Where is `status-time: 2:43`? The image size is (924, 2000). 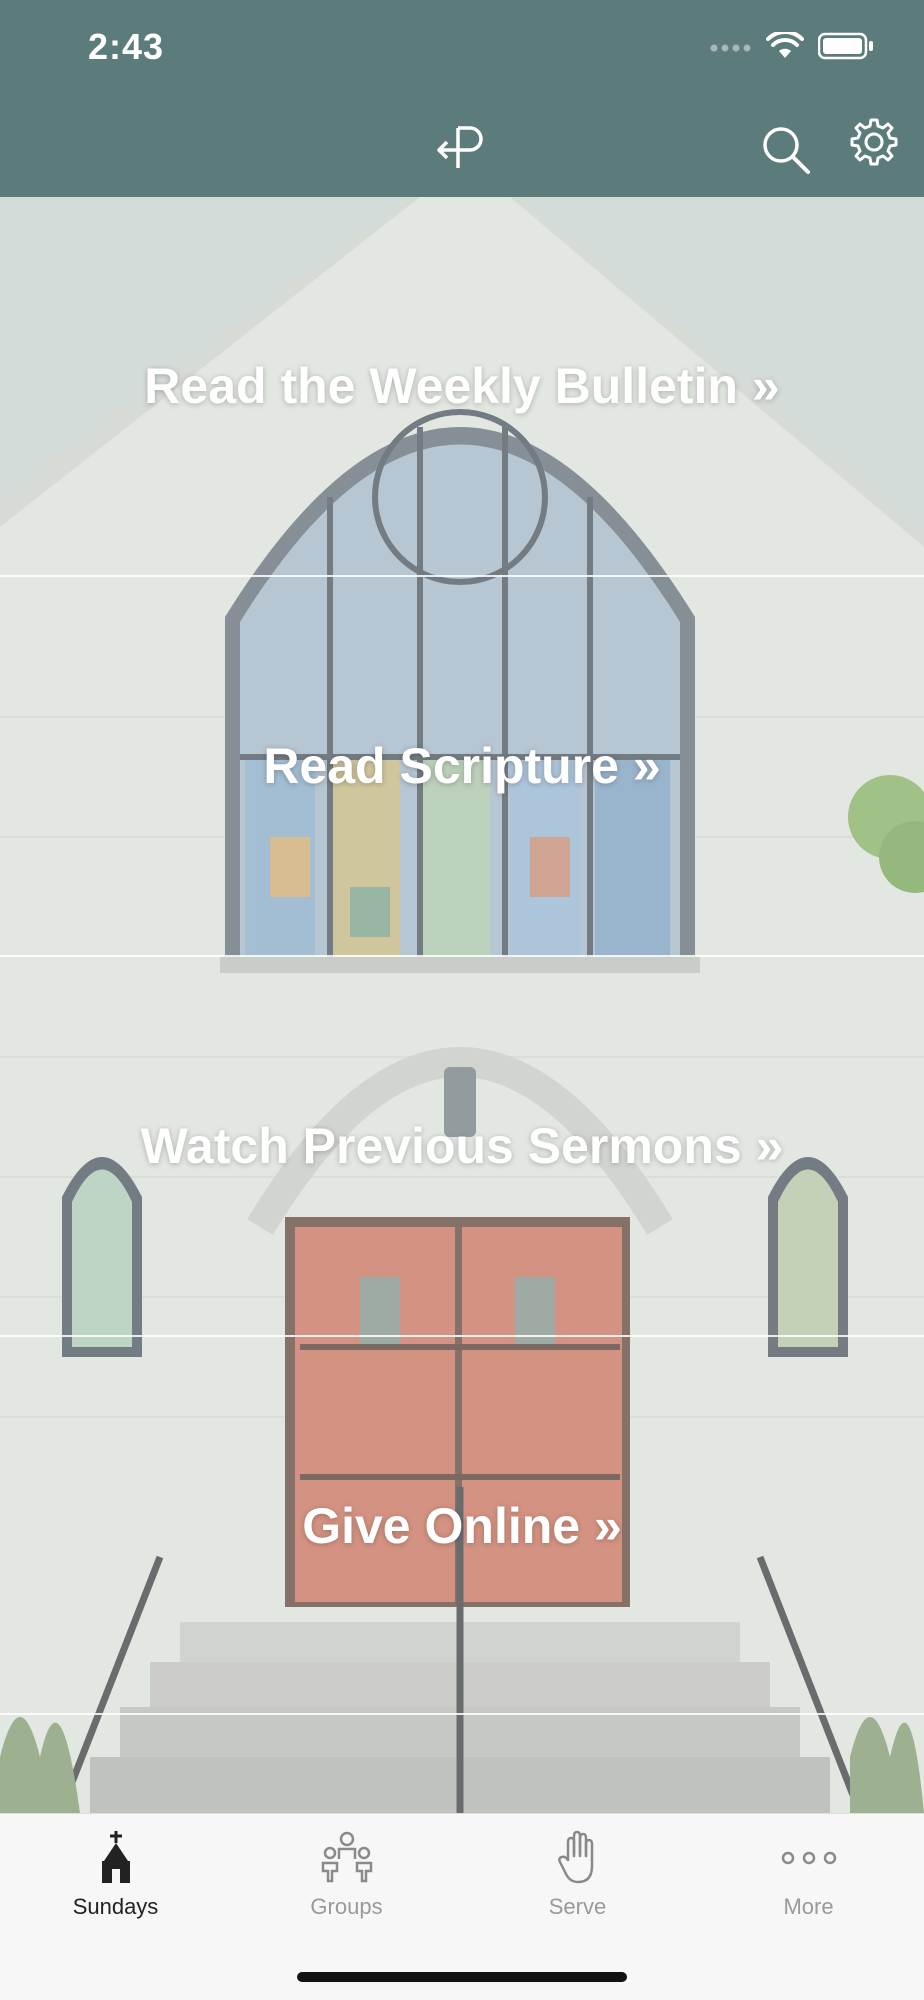 status-time: 2:43 is located at coordinates (126, 46).